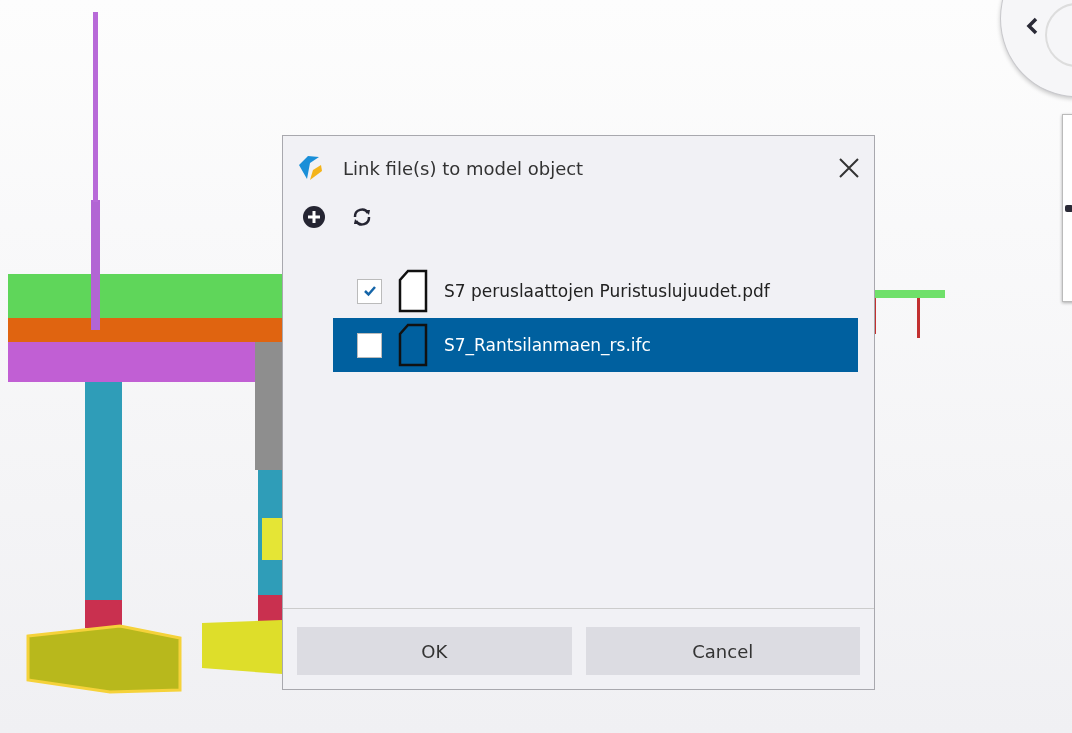 The width and height of the screenshot is (1072, 733). Describe the element at coordinates (463, 168) in the screenshot. I see `dialog-title: Link file(s) to model object` at that location.